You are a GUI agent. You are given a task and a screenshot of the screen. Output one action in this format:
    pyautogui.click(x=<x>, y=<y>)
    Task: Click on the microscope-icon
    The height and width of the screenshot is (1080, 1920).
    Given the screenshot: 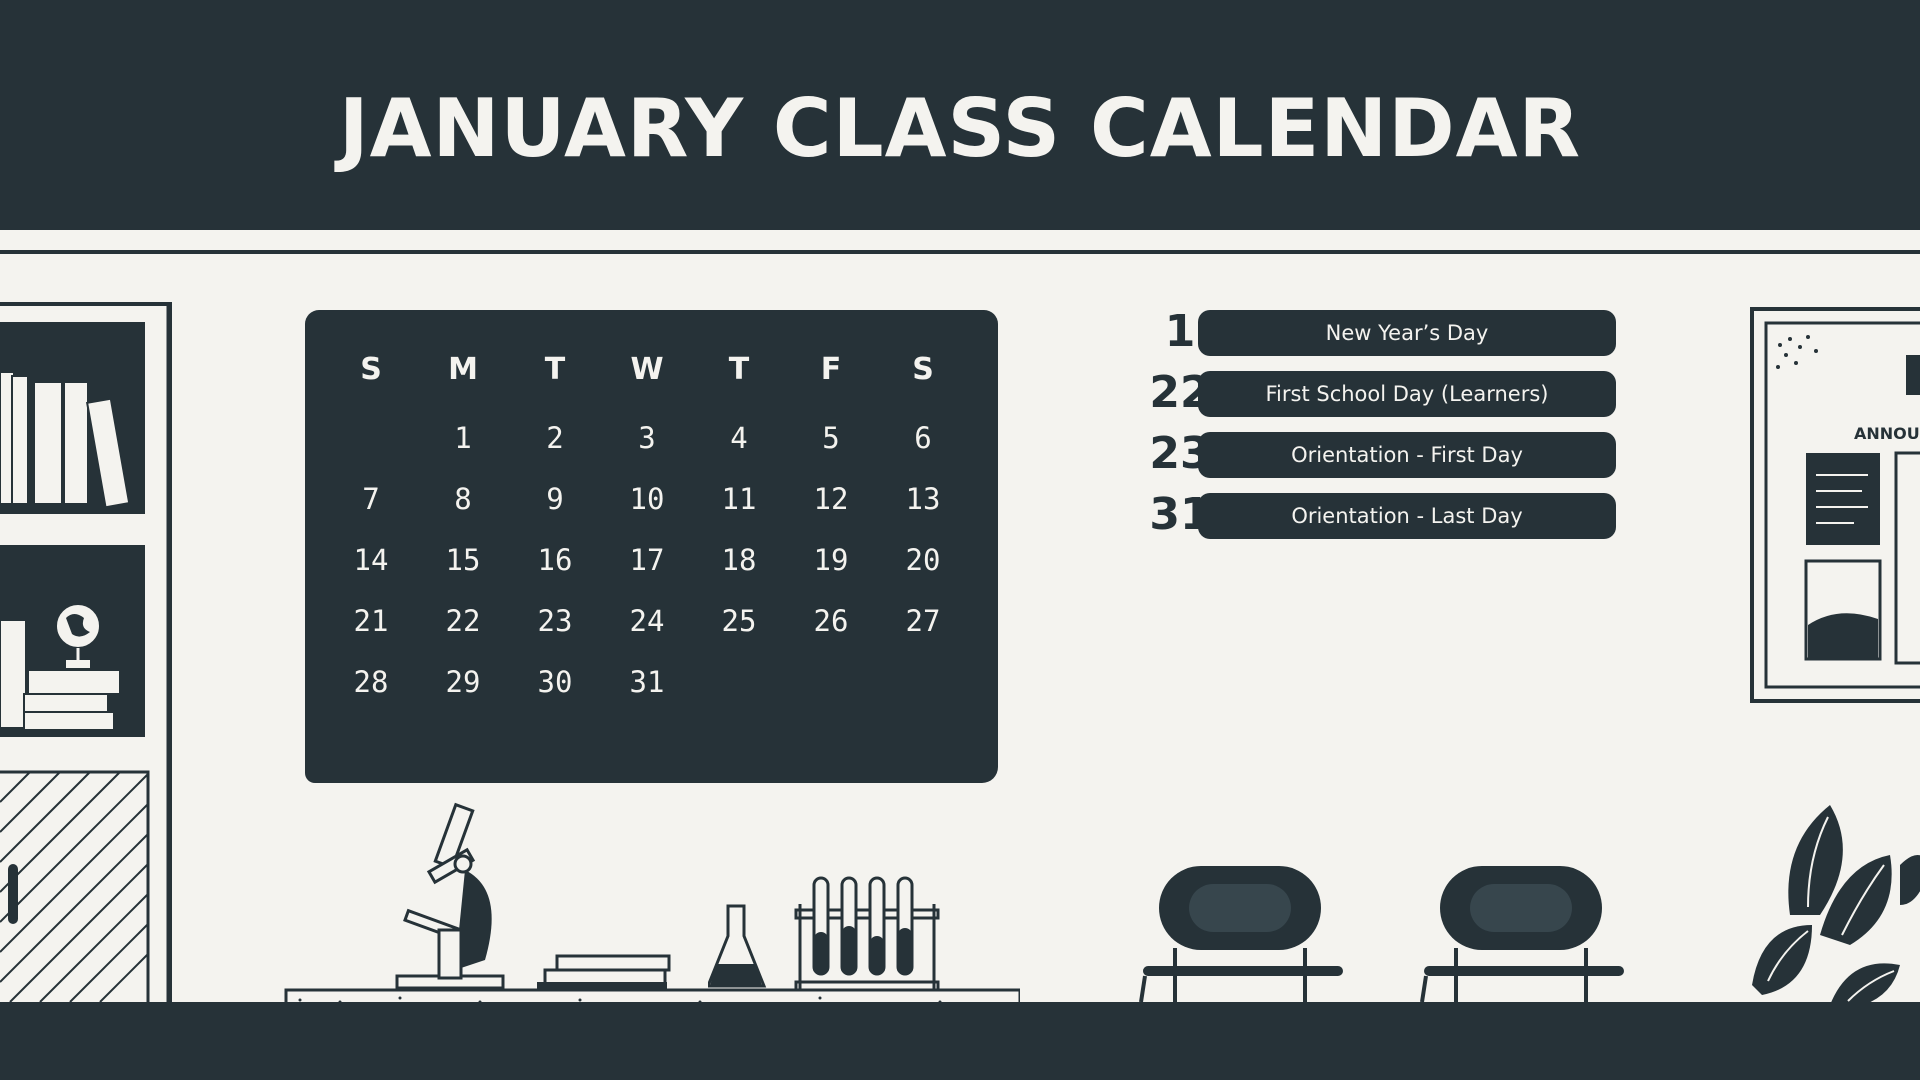 What is the action you would take?
    pyautogui.click(x=450, y=896)
    